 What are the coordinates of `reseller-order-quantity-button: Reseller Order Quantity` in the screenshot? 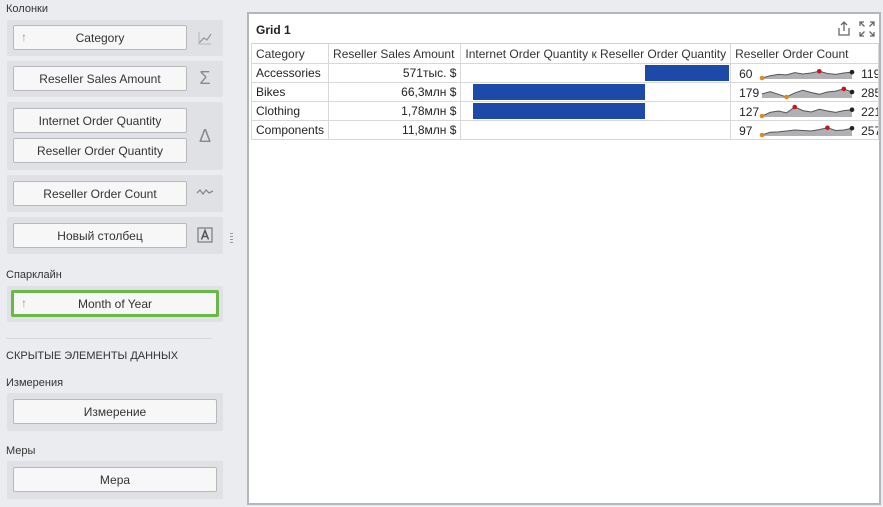 It's located at (100, 150).